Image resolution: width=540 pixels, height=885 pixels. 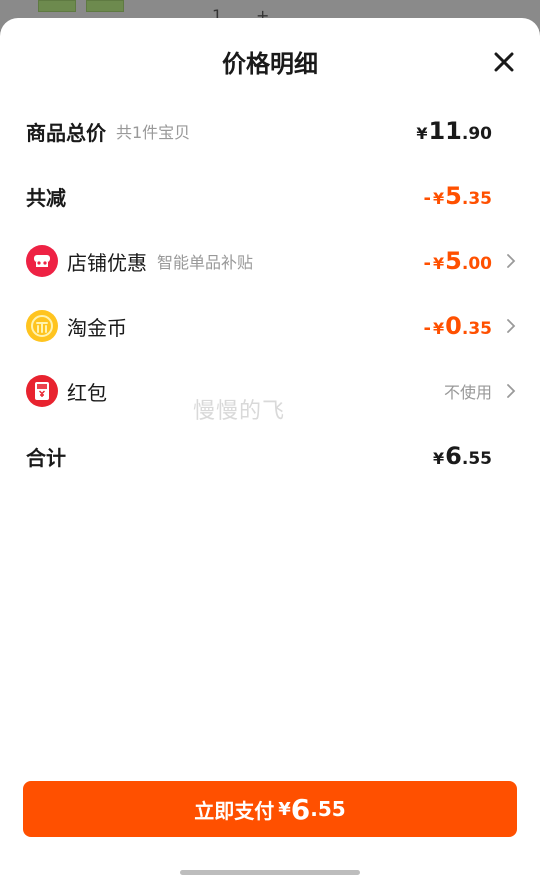 I want to click on red-packet-label: 红包, so click(x=87, y=392).